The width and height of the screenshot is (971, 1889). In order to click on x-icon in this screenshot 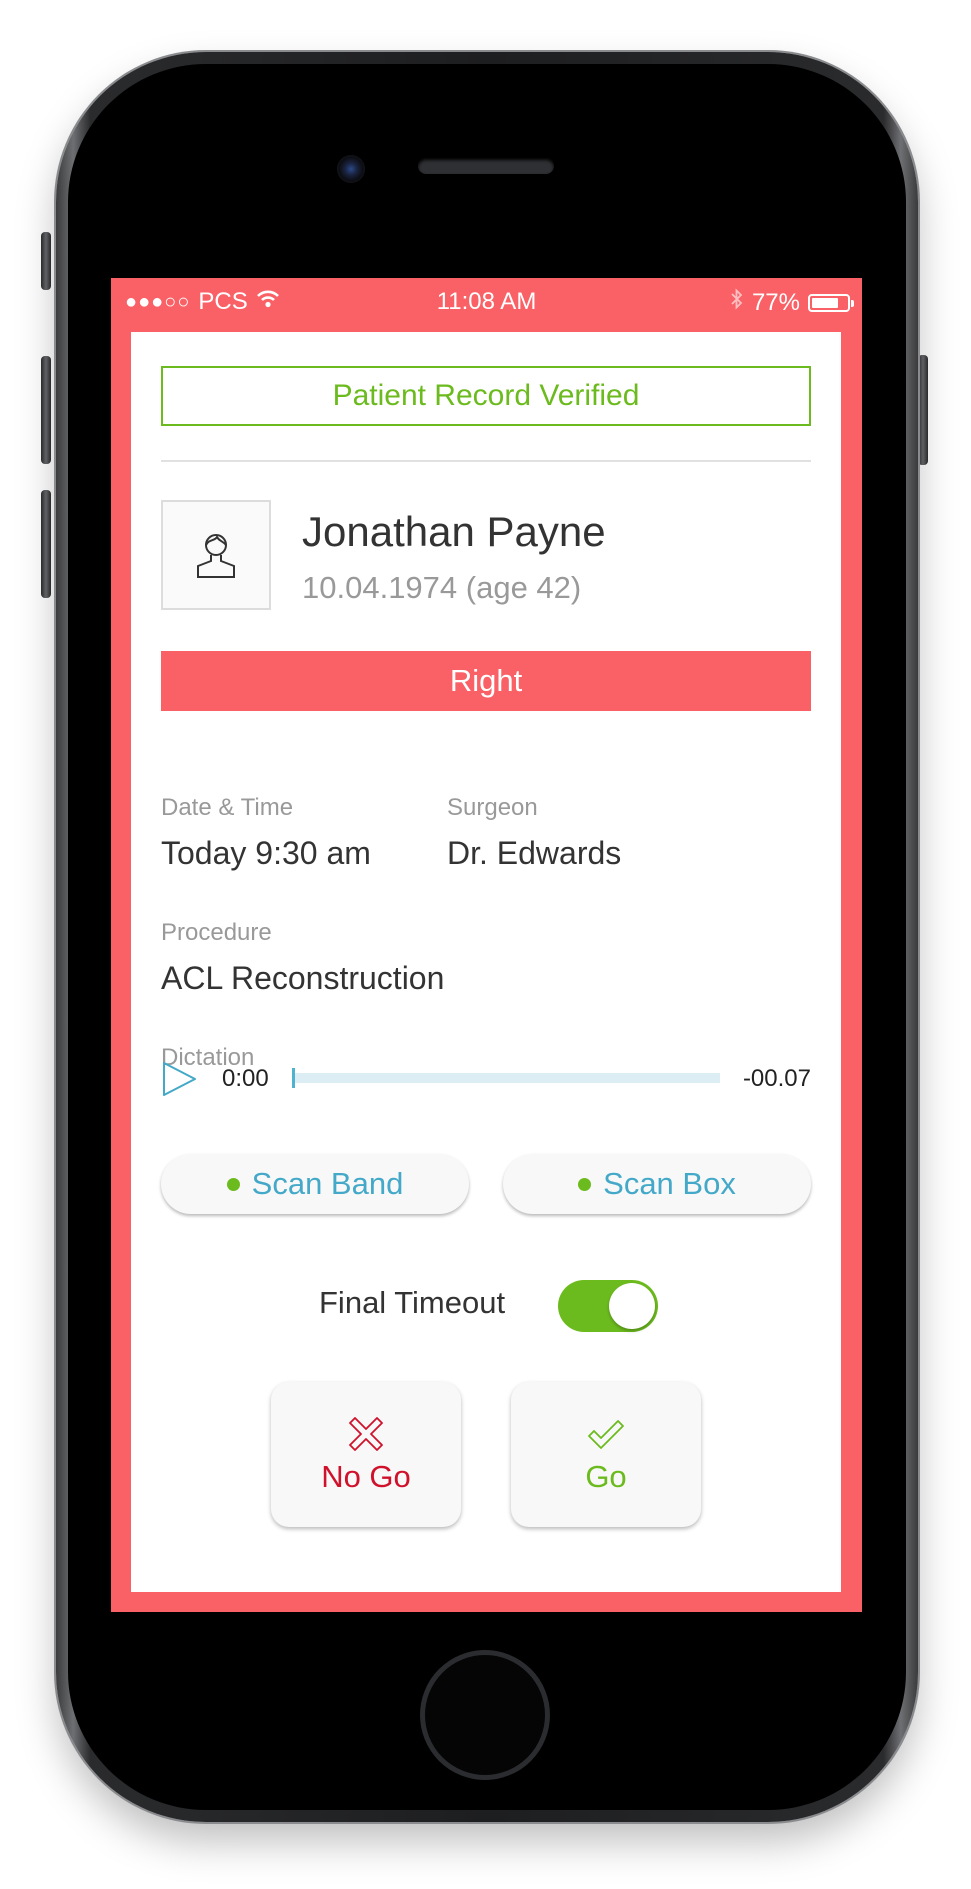, I will do `click(366, 1433)`.